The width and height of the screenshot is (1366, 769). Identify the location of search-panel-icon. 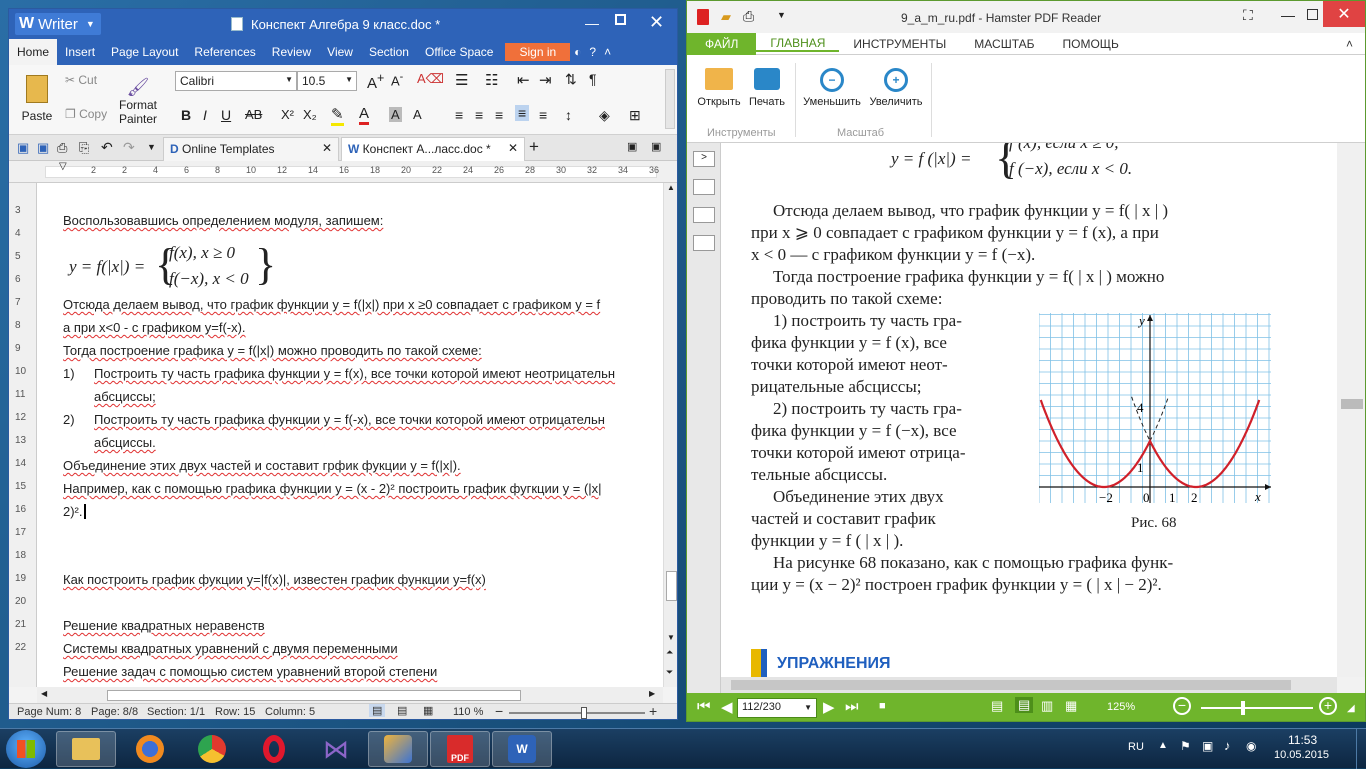
(704, 243).